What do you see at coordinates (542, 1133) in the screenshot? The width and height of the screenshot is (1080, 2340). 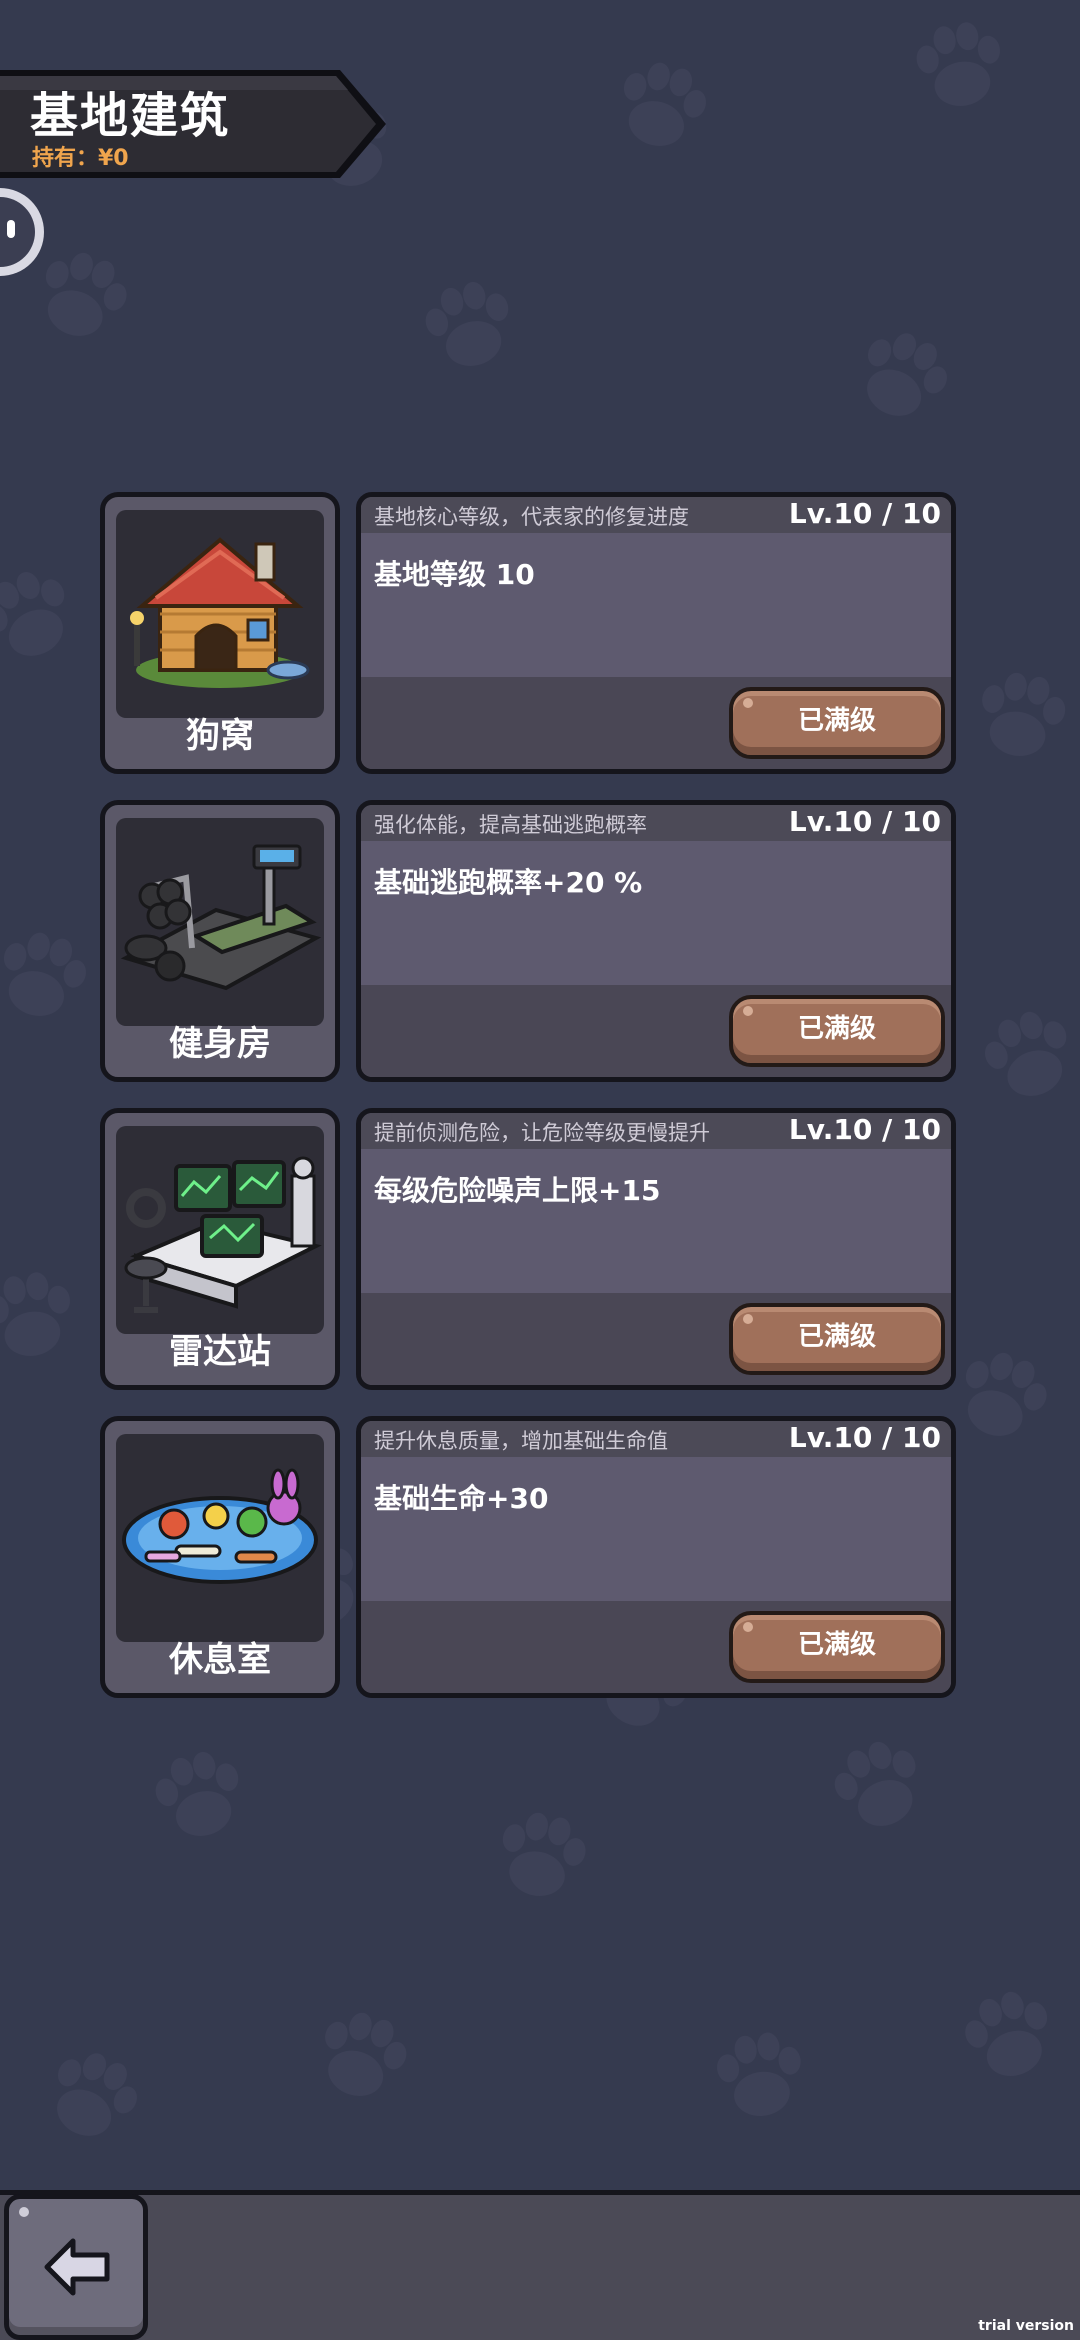 I see `building-description: 提前侦测危险，让危险等级更慢提升` at bounding box center [542, 1133].